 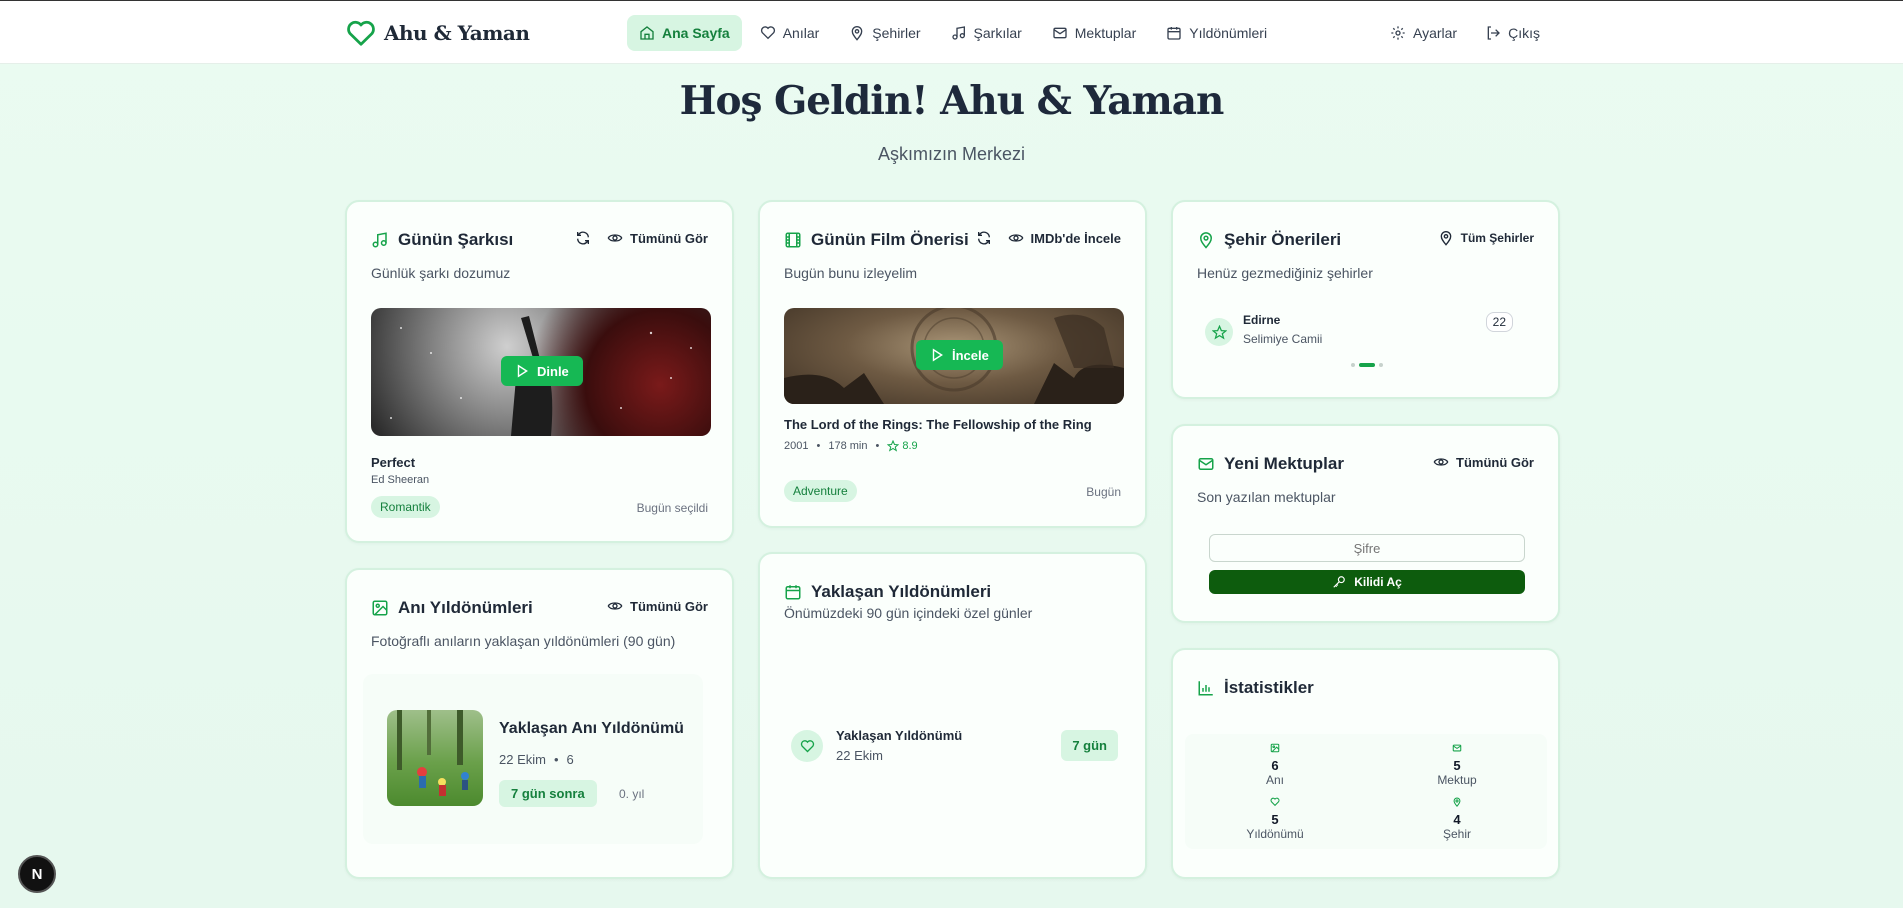 What do you see at coordinates (1495, 462) in the screenshot?
I see `letters-view-all-label: Tümünü Gör` at bounding box center [1495, 462].